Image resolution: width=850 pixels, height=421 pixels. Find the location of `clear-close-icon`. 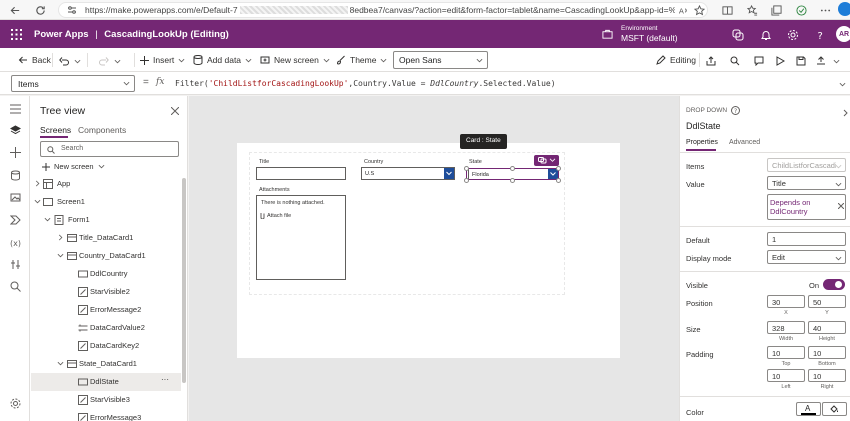

clear-close-icon is located at coordinates (840, 205).